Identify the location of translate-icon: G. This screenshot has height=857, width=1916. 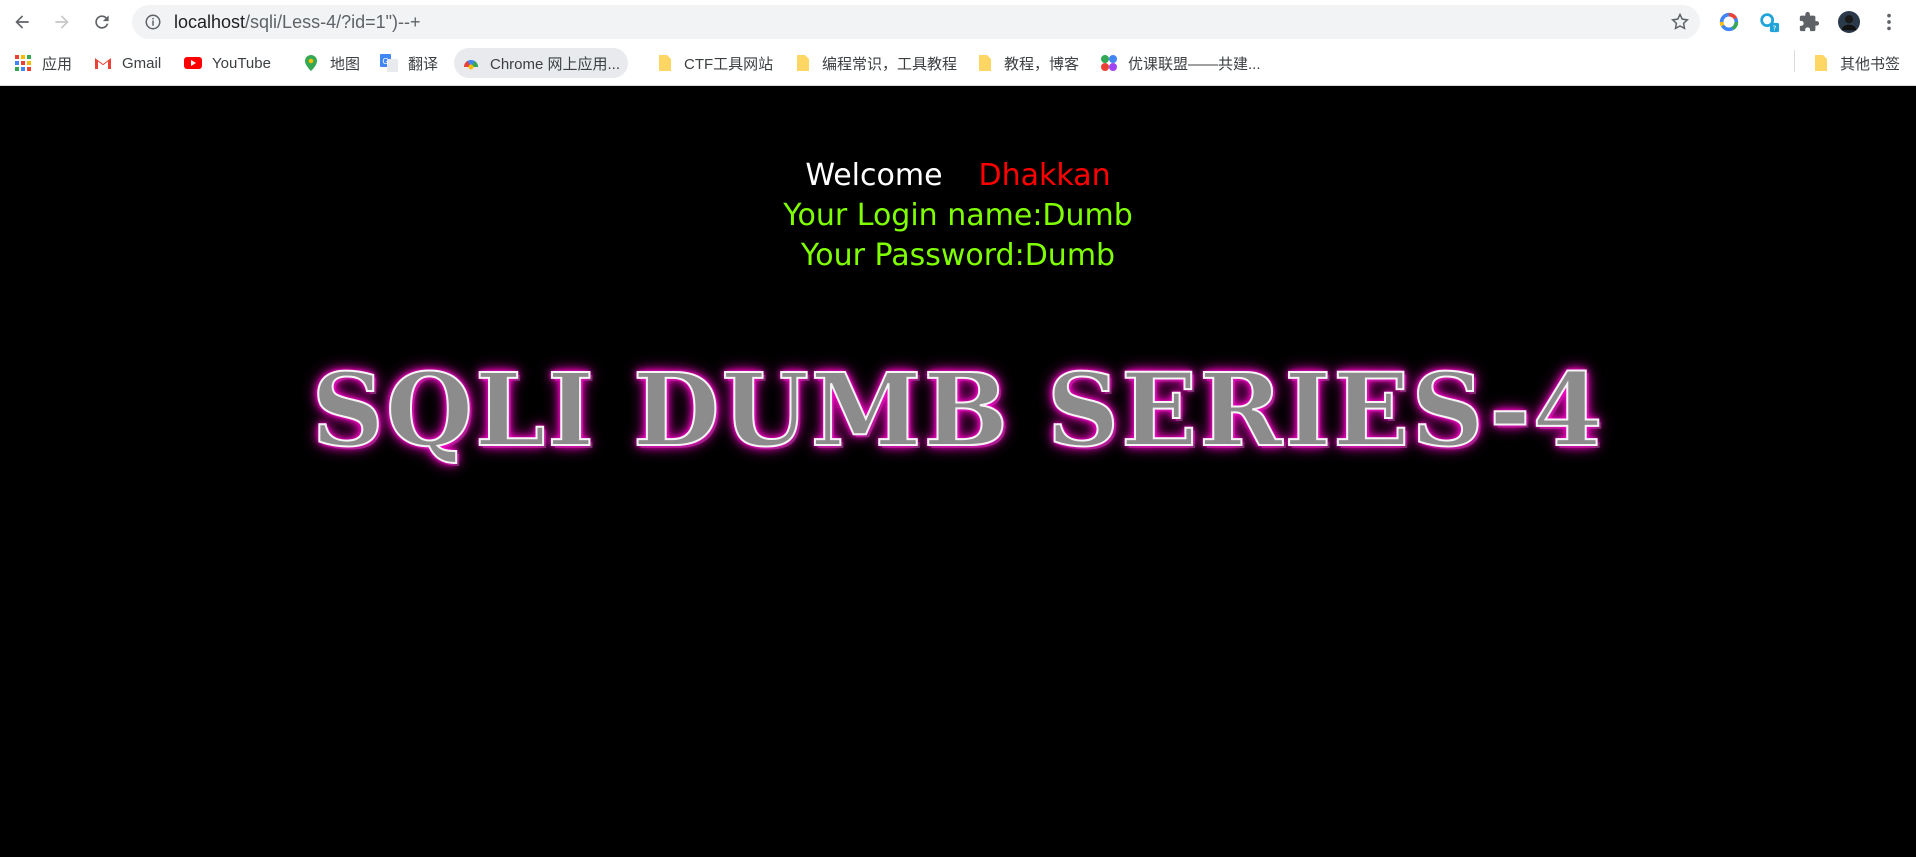
(389, 63).